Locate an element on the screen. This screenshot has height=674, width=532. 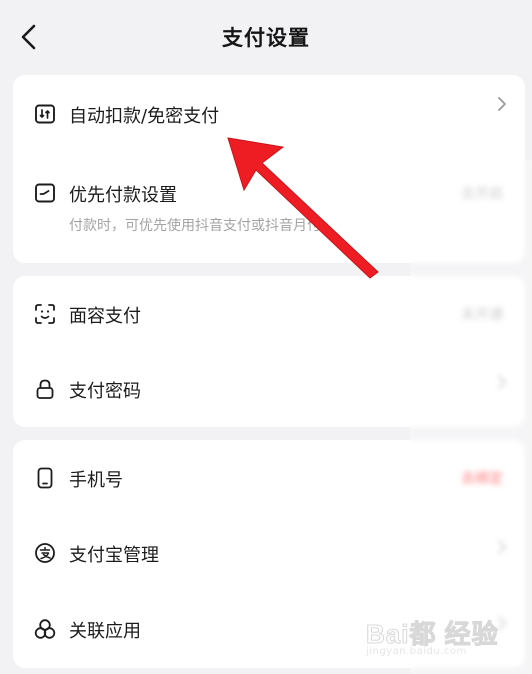
face-pay-label: 面容支付 is located at coordinates (105, 316).